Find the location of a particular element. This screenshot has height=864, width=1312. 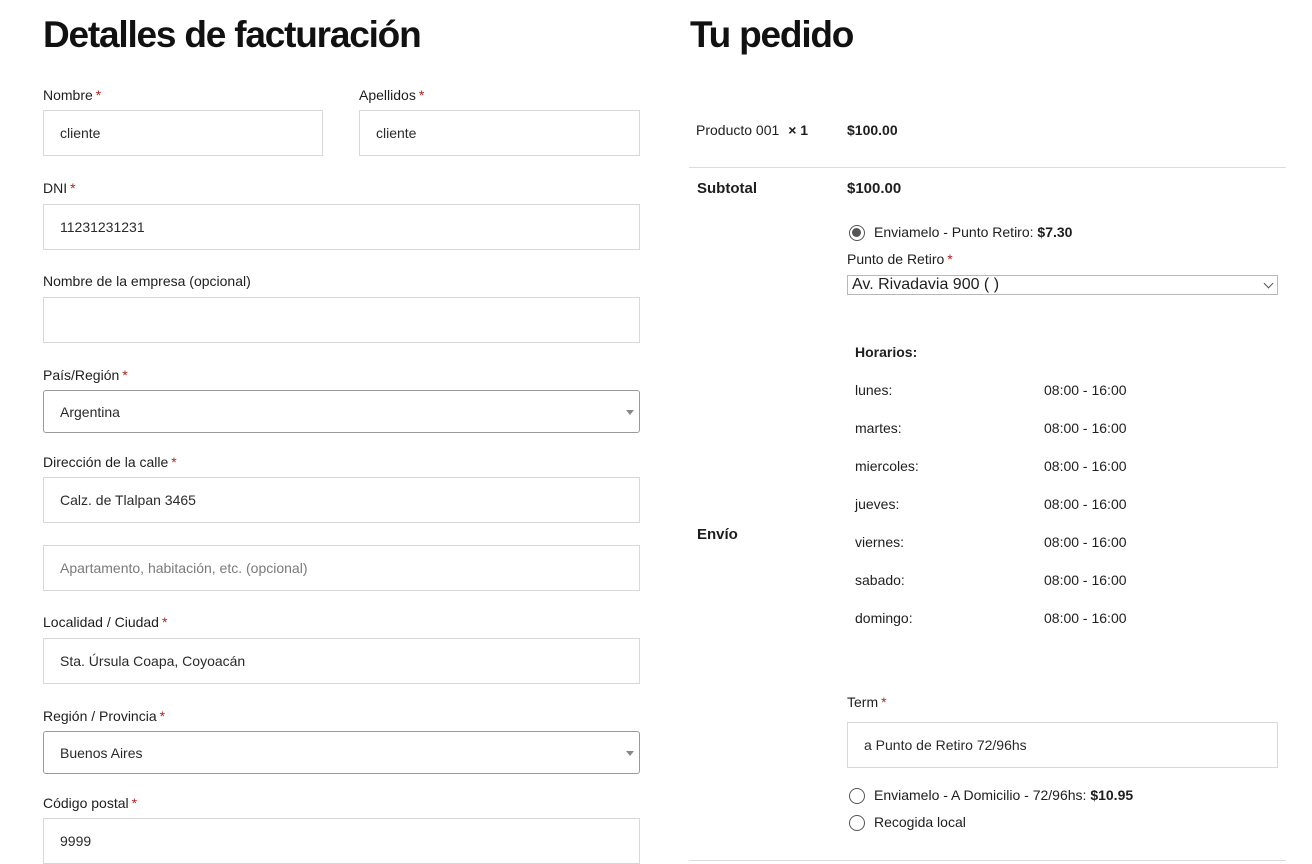

pickup-point-label: Punto de Retiro * is located at coordinates (900, 259).